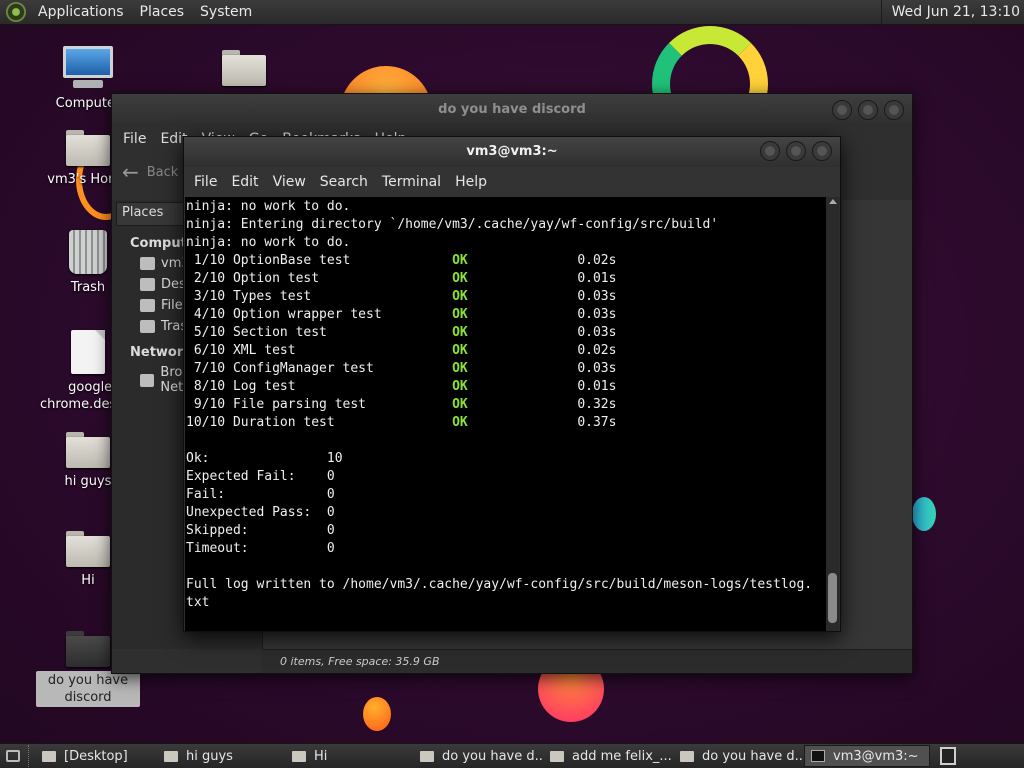 The width and height of the screenshot is (1024, 768). Describe the element at coordinates (506, 369) in the screenshot. I see `test-result-row: 7/10 ConfigManager test OK 0.03s` at that location.